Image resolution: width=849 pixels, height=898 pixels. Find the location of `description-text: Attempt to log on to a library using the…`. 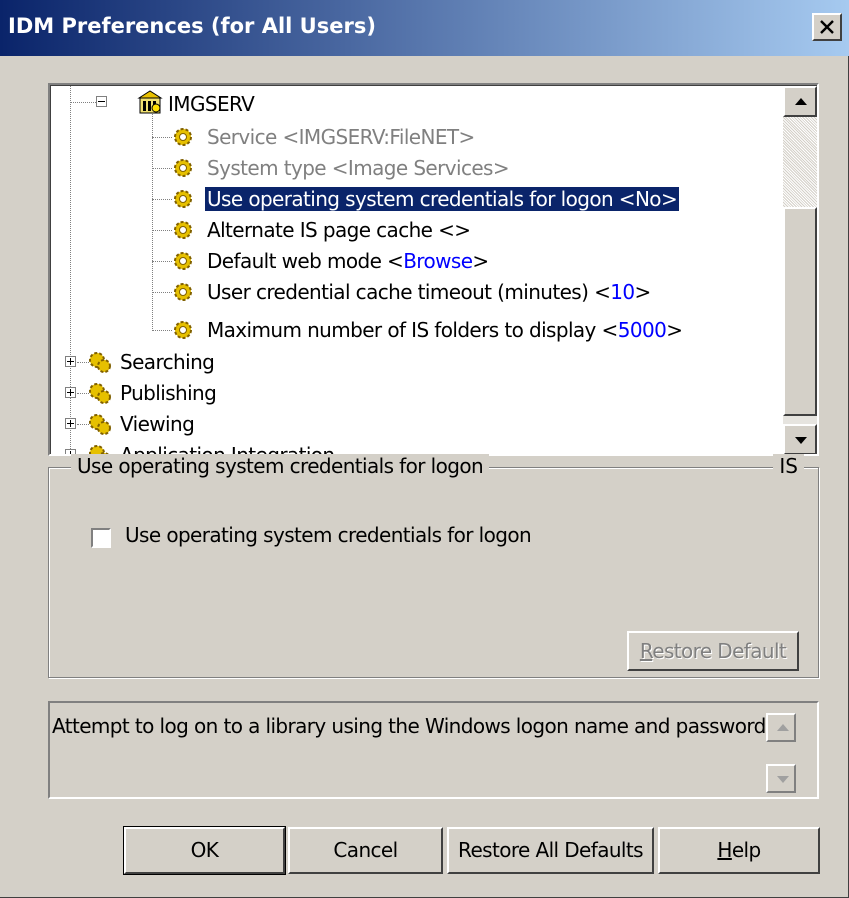

description-text: Attempt to log on to a library using the… is located at coordinates (412, 726).